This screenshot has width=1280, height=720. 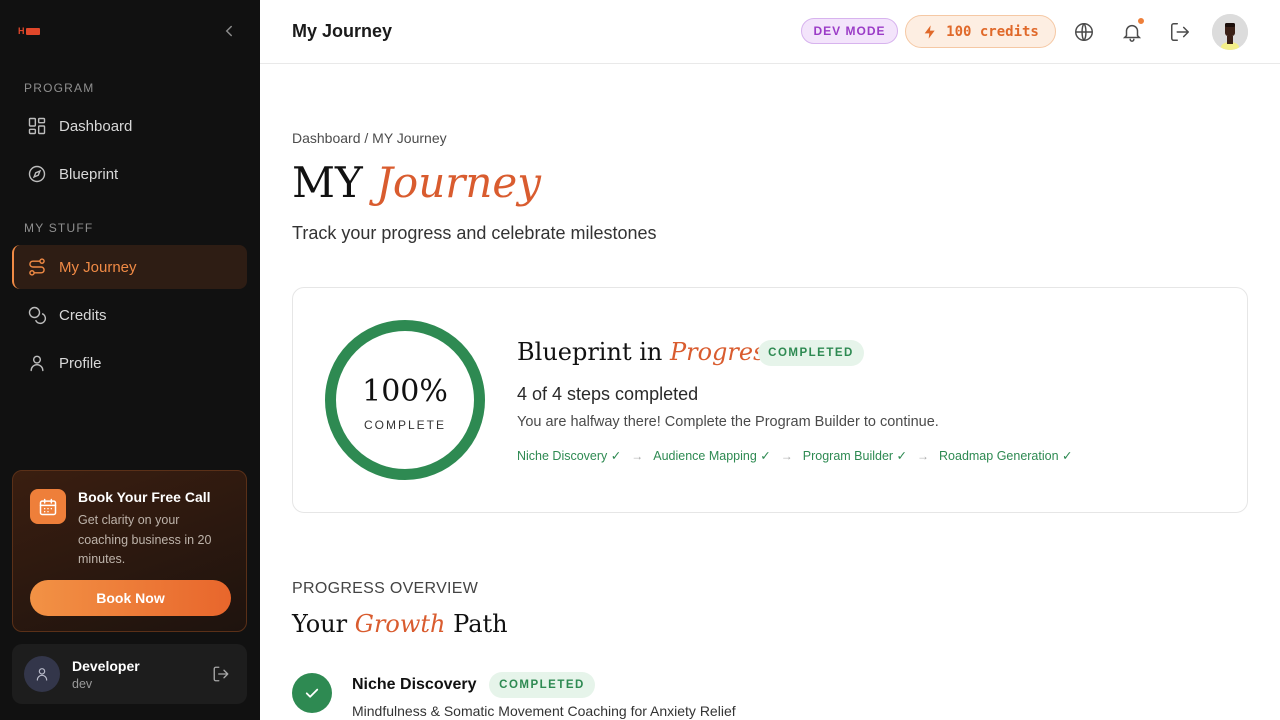 I want to click on section-label-mystuff: MY STUFF, so click(x=59, y=228).